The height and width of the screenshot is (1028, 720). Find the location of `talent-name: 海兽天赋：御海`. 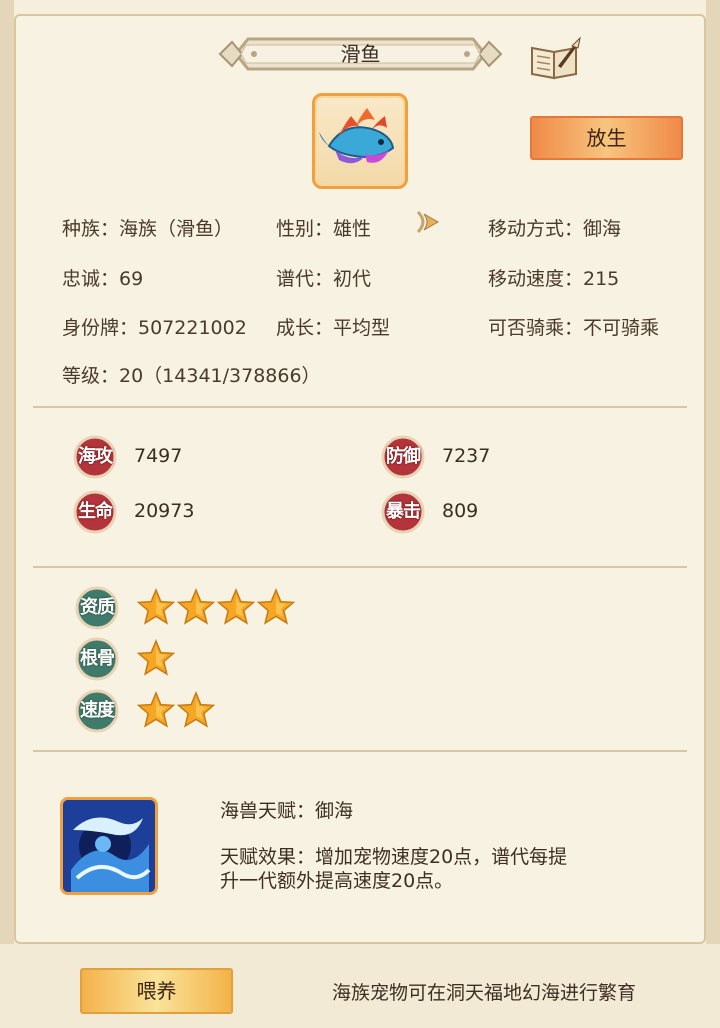

talent-name: 海兽天赋：御海 is located at coordinates (287, 811).